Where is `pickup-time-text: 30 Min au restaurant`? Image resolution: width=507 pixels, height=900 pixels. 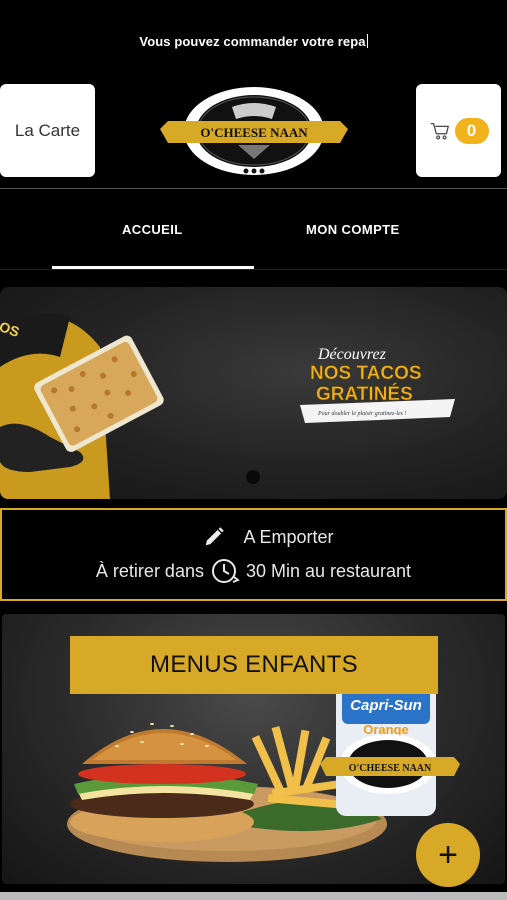 pickup-time-text: 30 Min au restaurant is located at coordinates (328, 570).